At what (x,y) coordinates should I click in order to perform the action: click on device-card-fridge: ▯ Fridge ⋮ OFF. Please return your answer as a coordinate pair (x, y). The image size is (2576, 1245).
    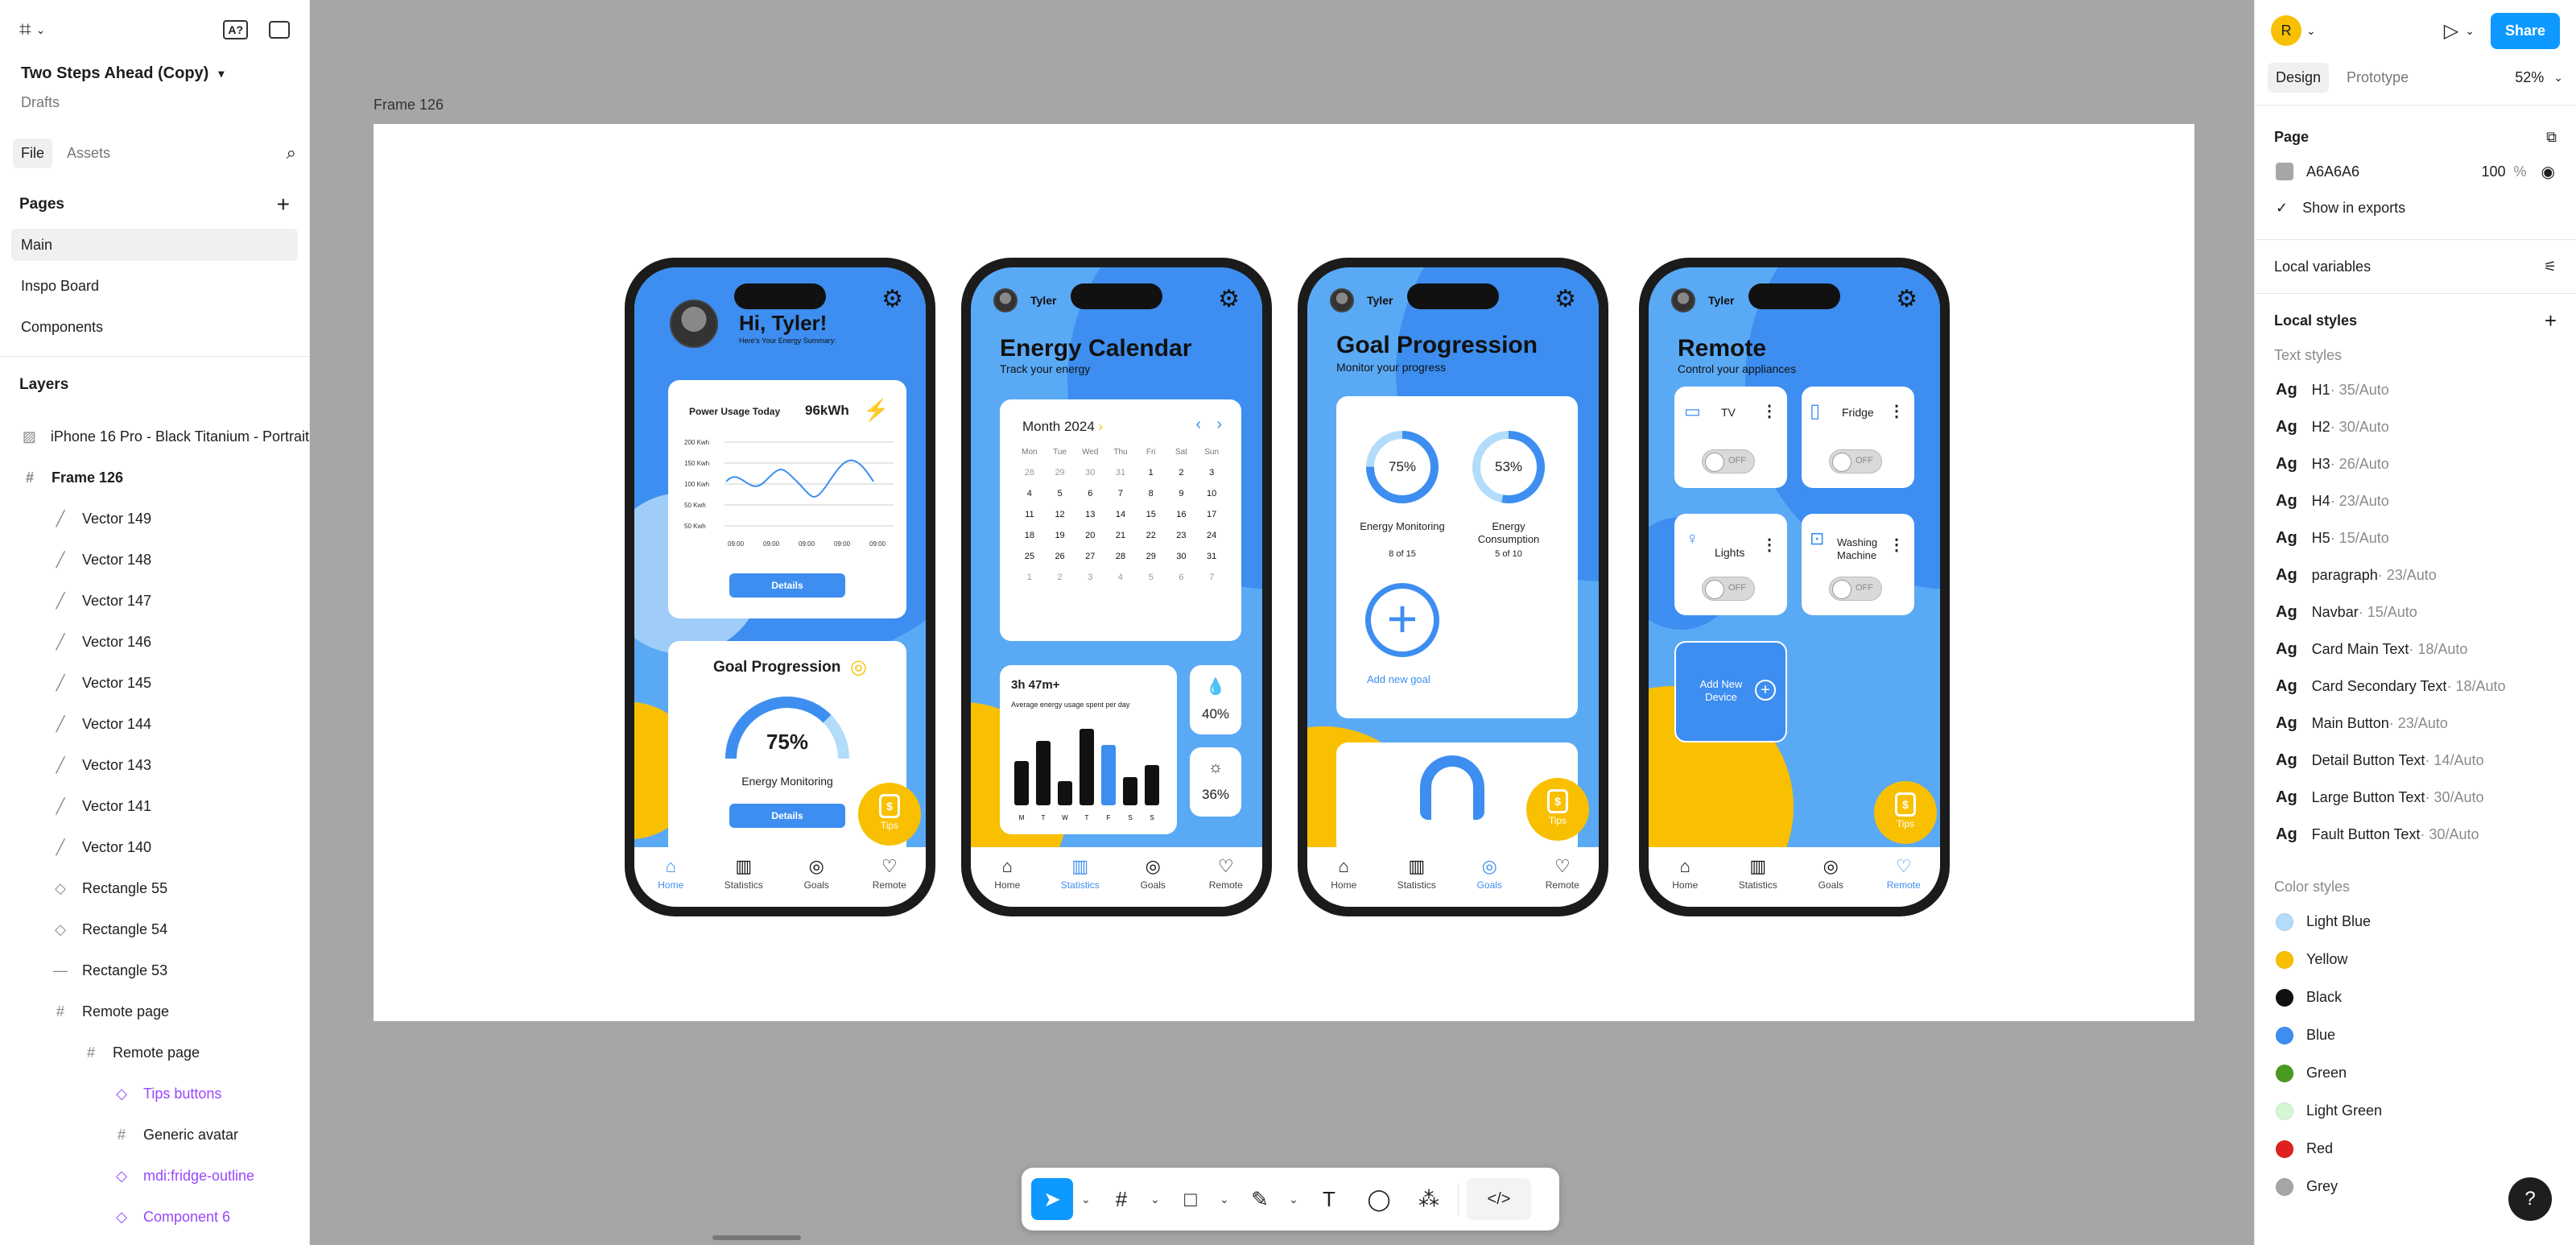
    Looking at the image, I should click on (1858, 437).